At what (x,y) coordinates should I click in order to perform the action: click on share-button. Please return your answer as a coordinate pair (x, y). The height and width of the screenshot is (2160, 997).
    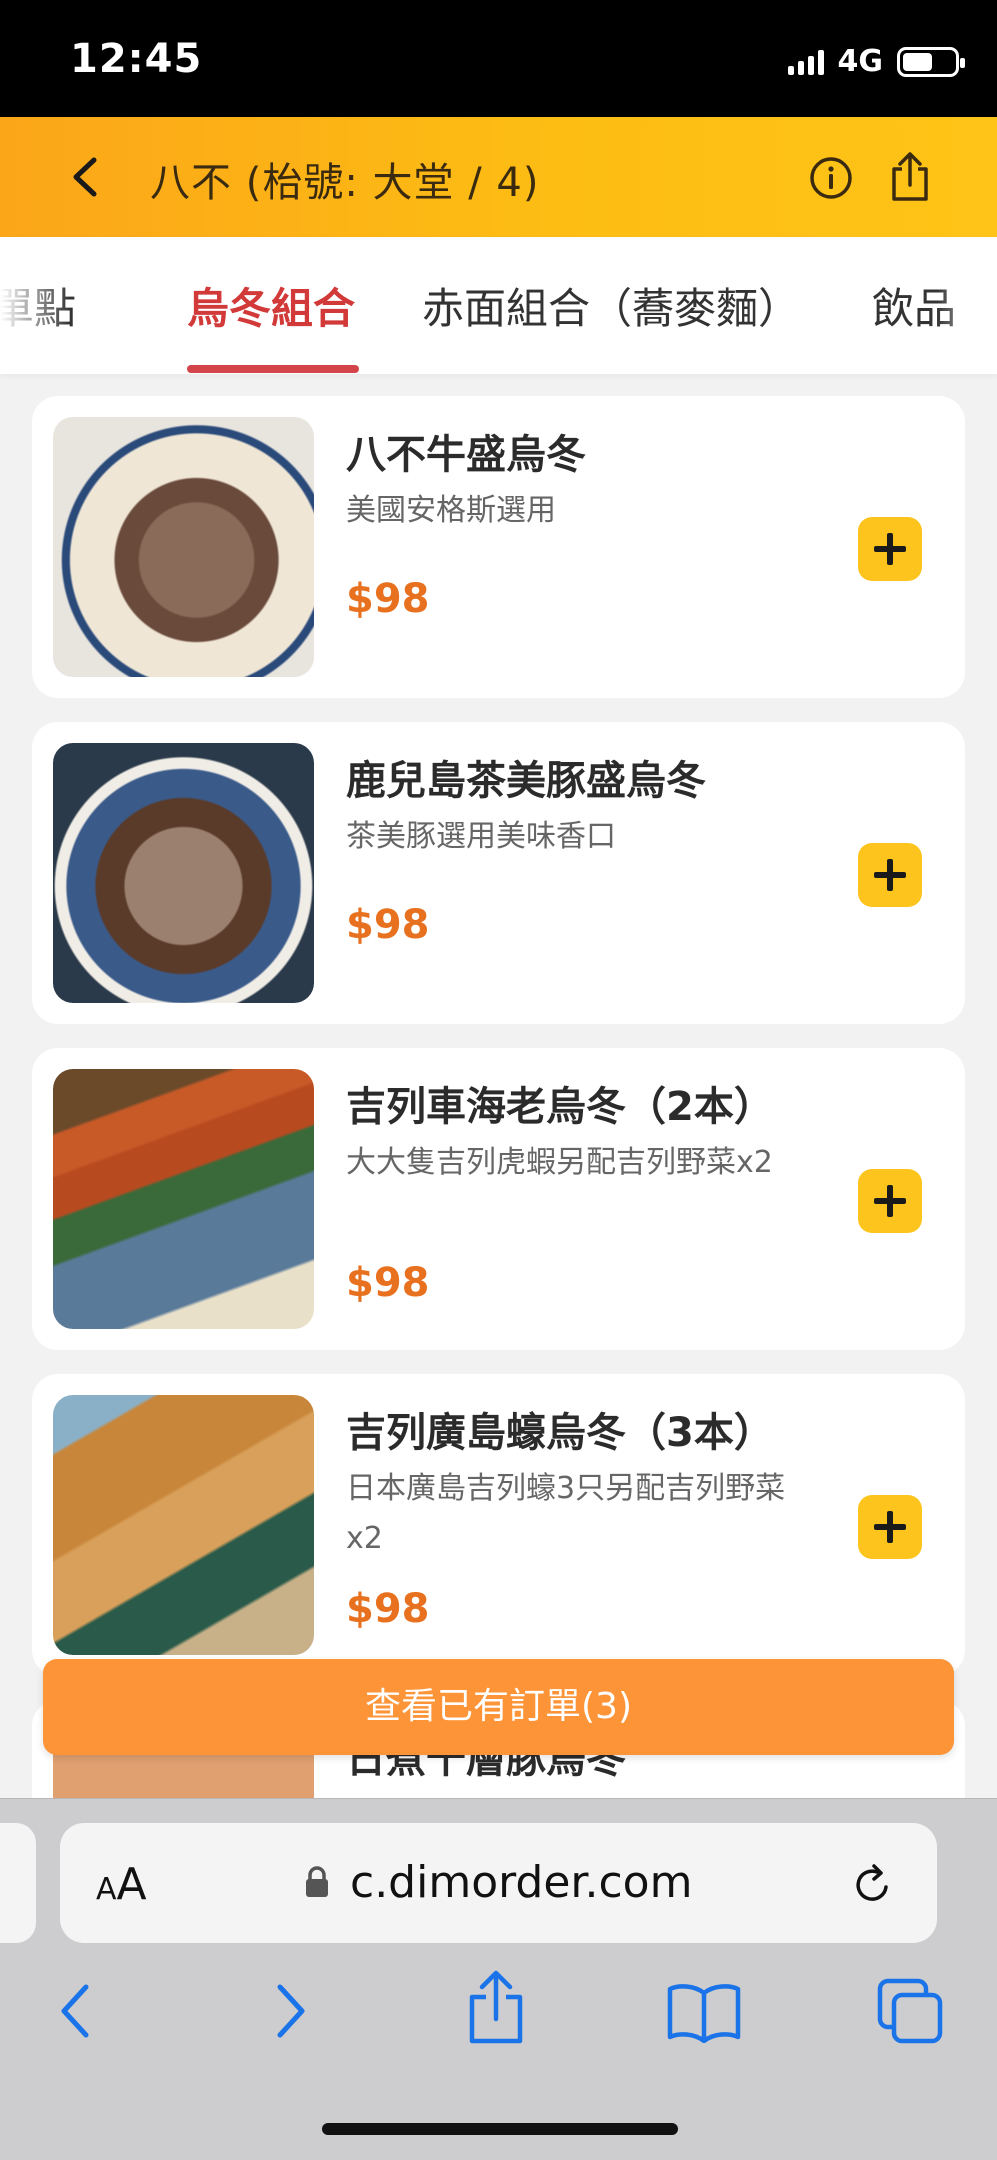
    Looking at the image, I should click on (910, 177).